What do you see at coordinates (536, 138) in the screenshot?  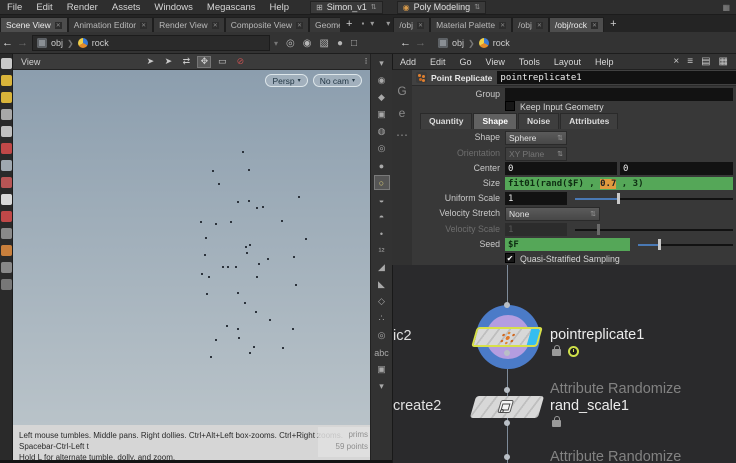 I see `shape-dropdown: Sphere ⇅` at bounding box center [536, 138].